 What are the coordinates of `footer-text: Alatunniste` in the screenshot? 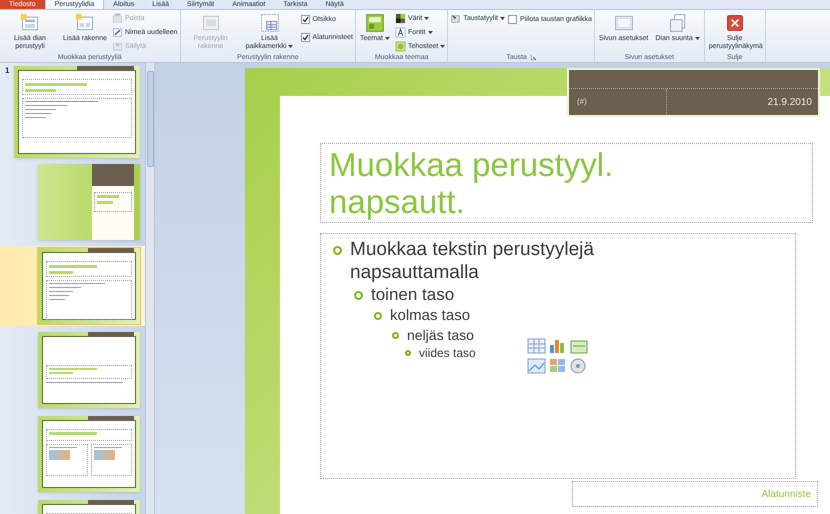 It's located at (786, 495).